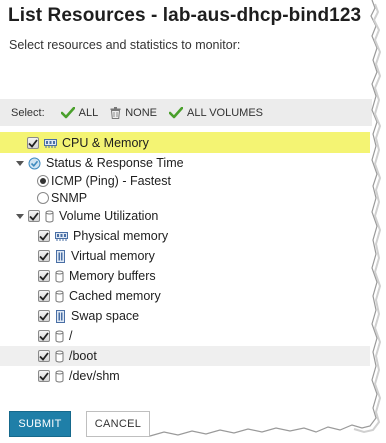 The height and width of the screenshot is (443, 386). I want to click on tree-item-physical-memory: Physical memory, so click(103, 236).